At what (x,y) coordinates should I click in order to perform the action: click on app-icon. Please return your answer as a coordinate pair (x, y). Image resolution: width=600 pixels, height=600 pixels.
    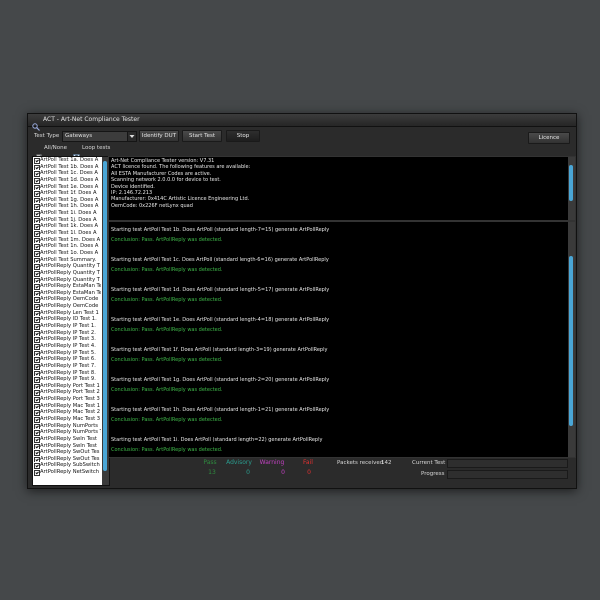
    Looking at the image, I should click on (36, 123).